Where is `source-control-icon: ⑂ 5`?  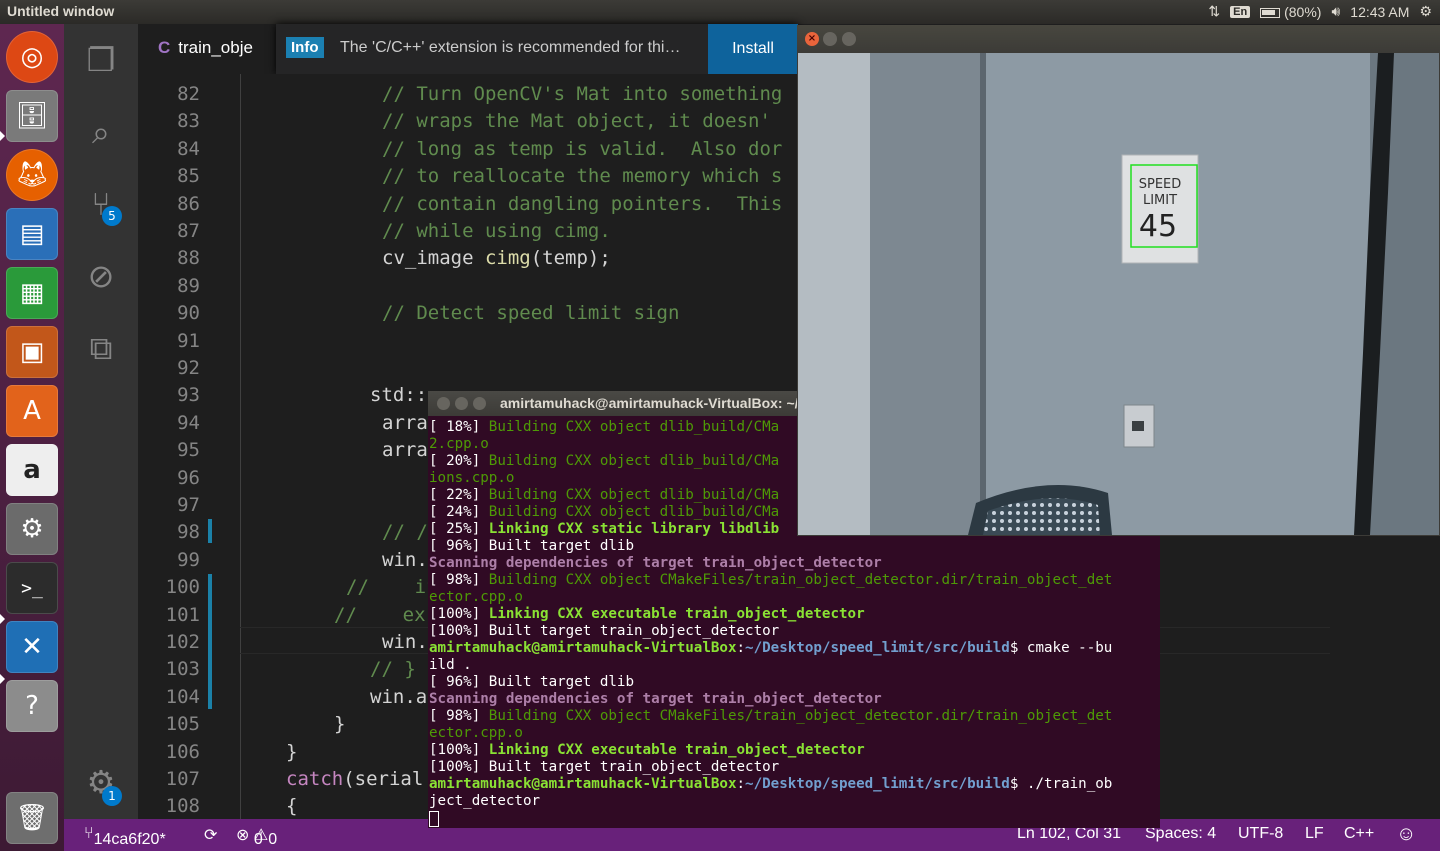
source-control-icon: ⑂ 5 is located at coordinates (101, 204).